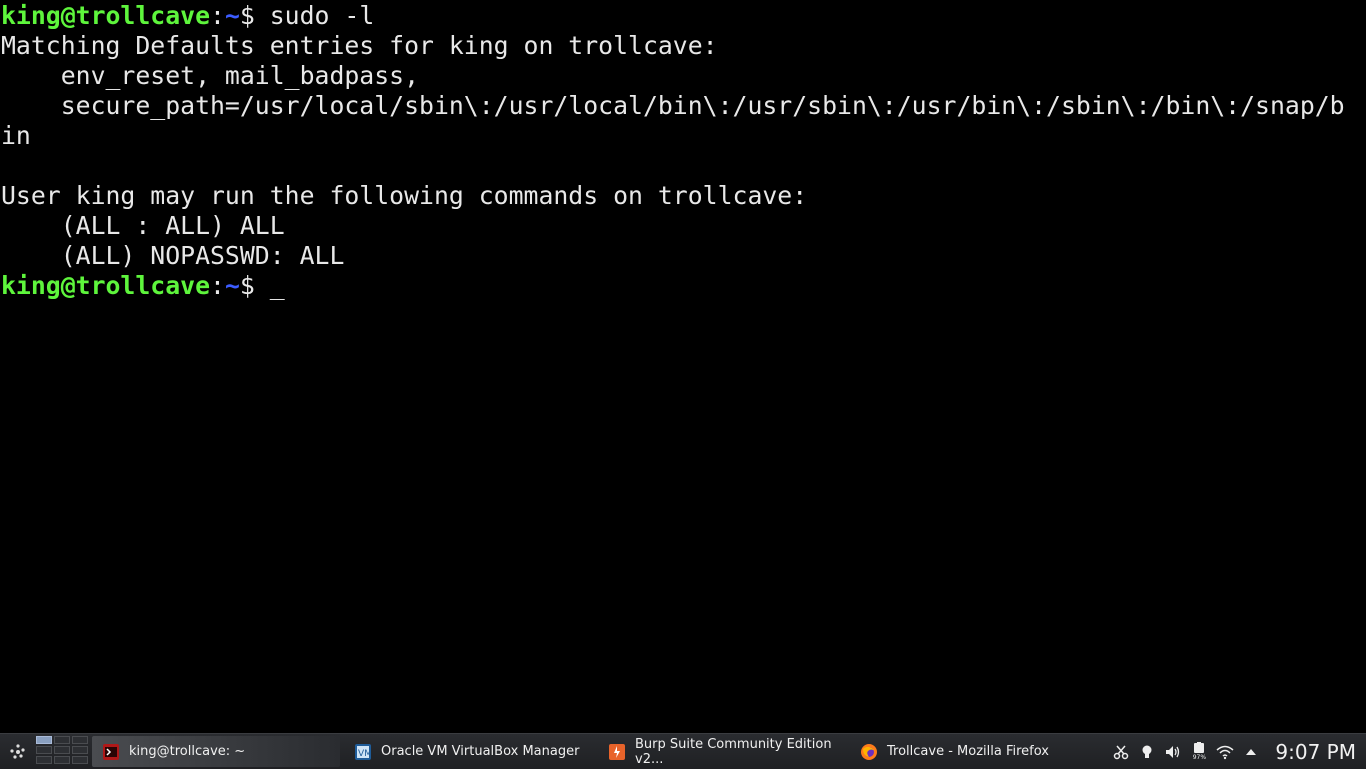 The height and width of the screenshot is (769, 1366). I want to click on terminal-icon, so click(111, 751).